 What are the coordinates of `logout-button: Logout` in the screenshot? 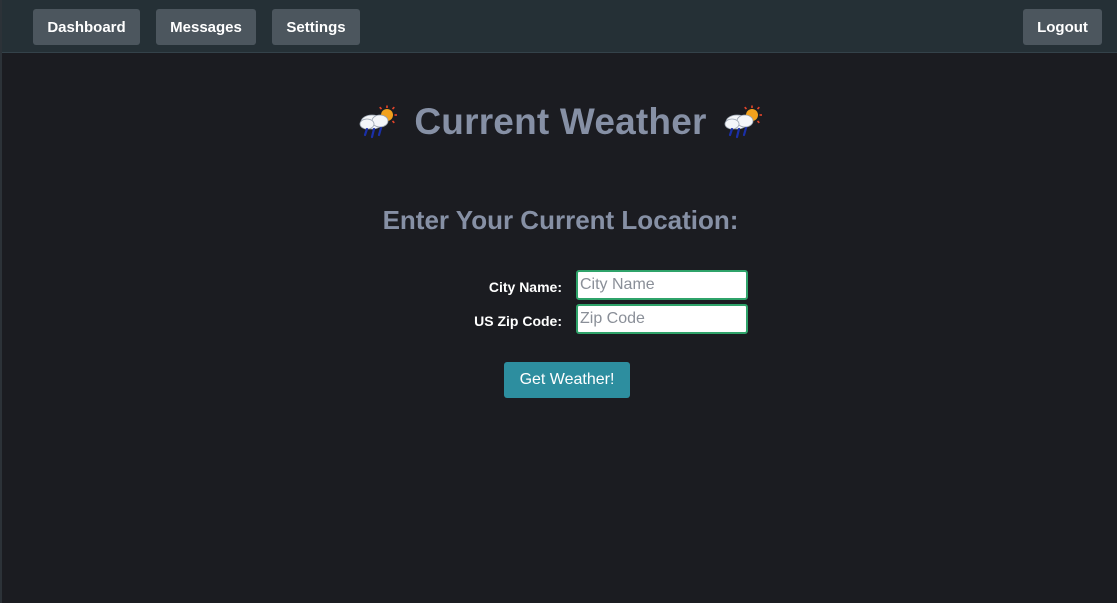 It's located at (1062, 27).